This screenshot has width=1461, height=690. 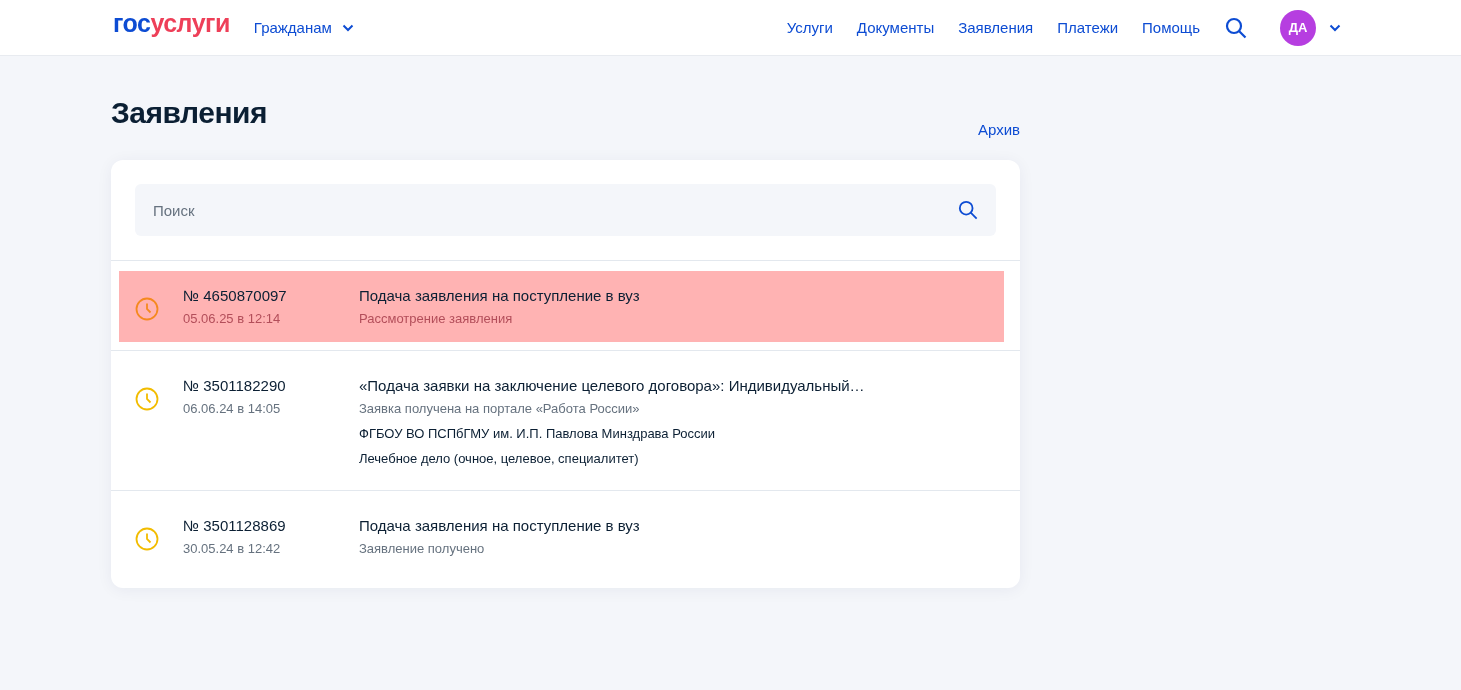 What do you see at coordinates (232, 548) in the screenshot?
I see `application-date: 30.05.24 в 12:42` at bounding box center [232, 548].